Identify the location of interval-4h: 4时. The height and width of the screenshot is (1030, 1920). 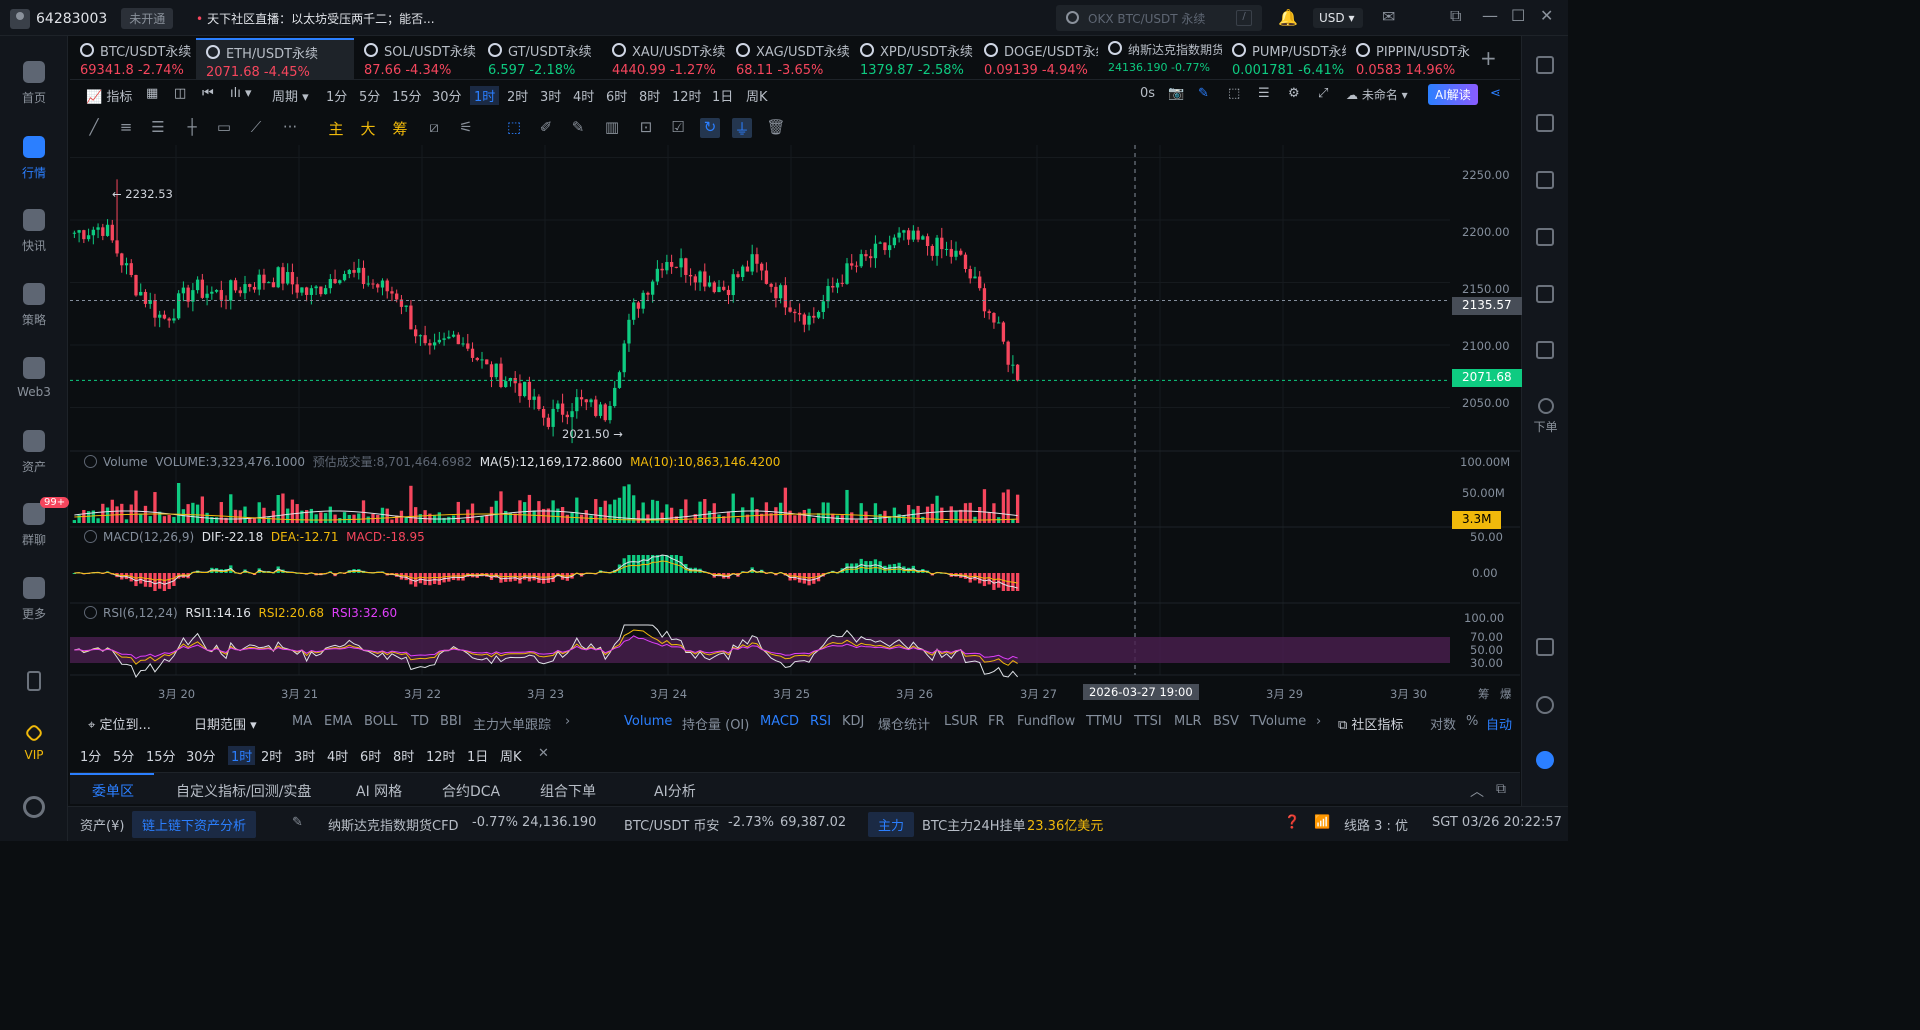
(583, 95).